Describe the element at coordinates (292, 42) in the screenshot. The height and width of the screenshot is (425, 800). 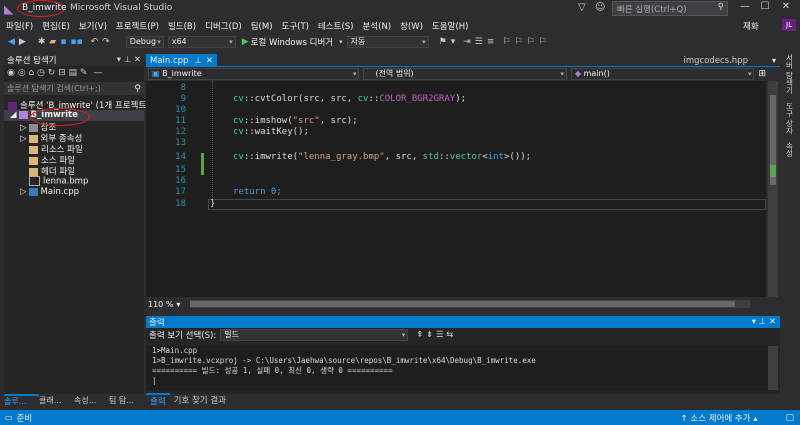
I see `start-debugging-button: 로컬 Windows 디버거` at that location.